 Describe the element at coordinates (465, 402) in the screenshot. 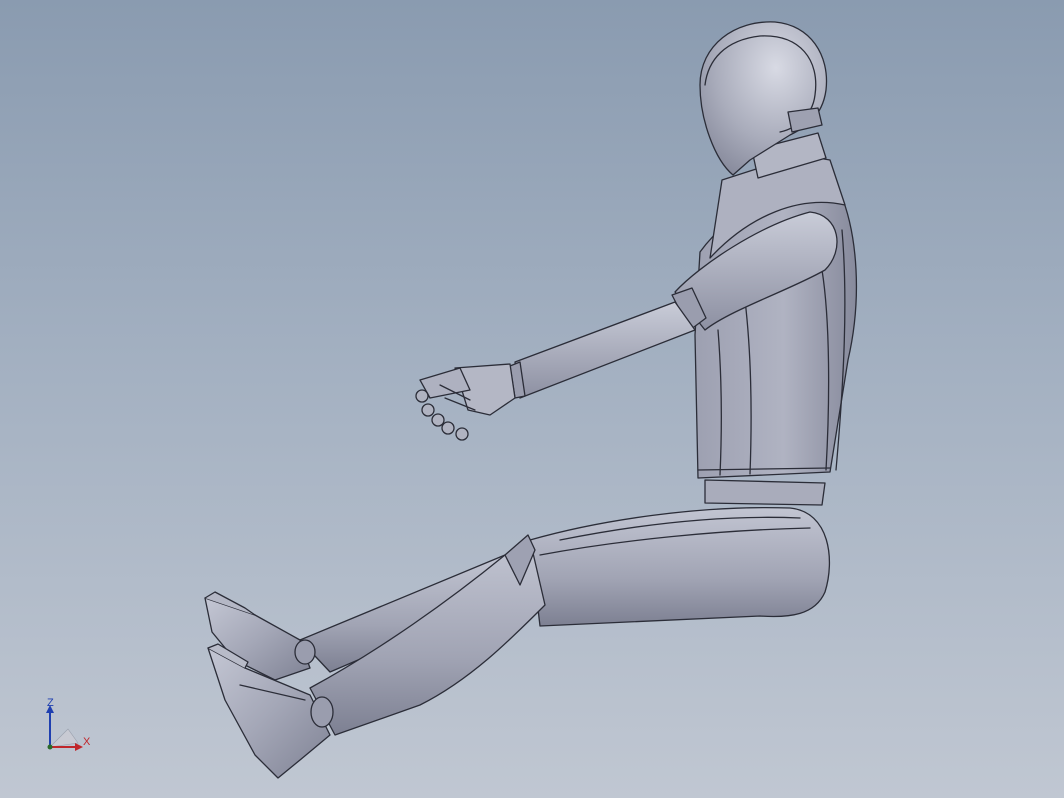

I see `hand` at that location.